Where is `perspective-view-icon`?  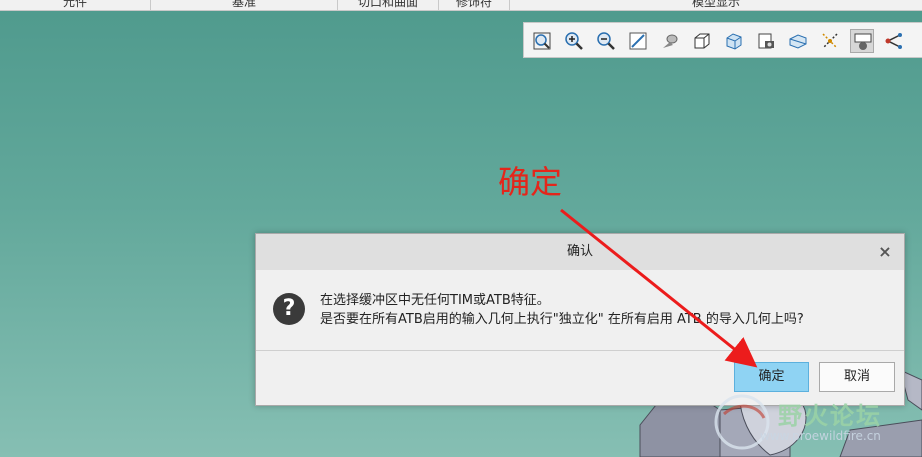
perspective-view-icon is located at coordinates (670, 41).